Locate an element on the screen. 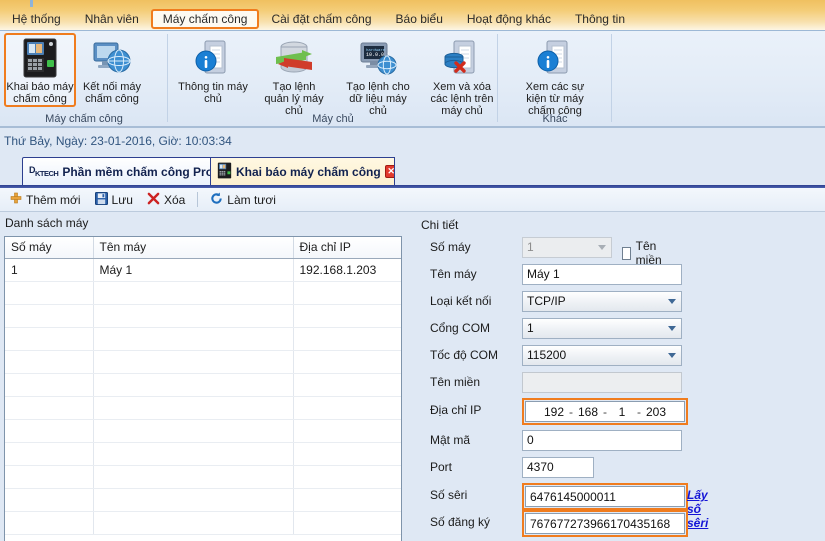 The height and width of the screenshot is (541, 825). port-input: 4370 is located at coordinates (558, 467).